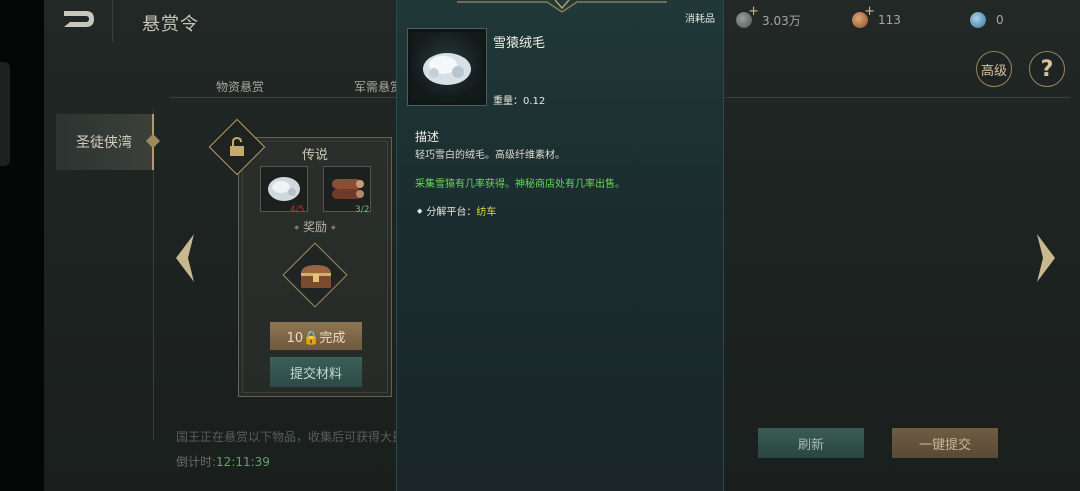 This screenshot has width=1080, height=491. I want to click on currency-gem: 0, so click(987, 20).